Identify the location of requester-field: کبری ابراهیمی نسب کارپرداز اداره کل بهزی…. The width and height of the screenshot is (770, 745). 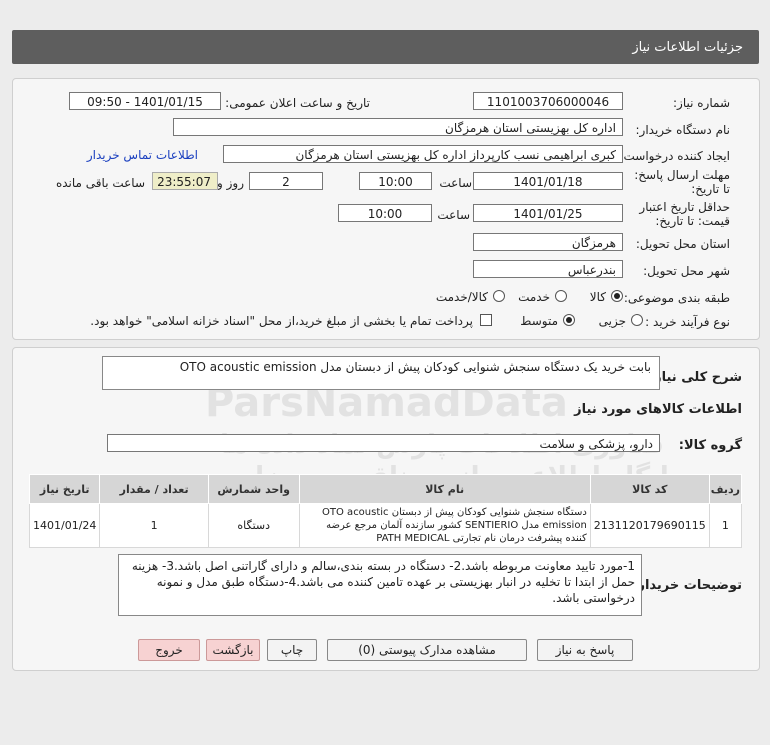
(423, 154).